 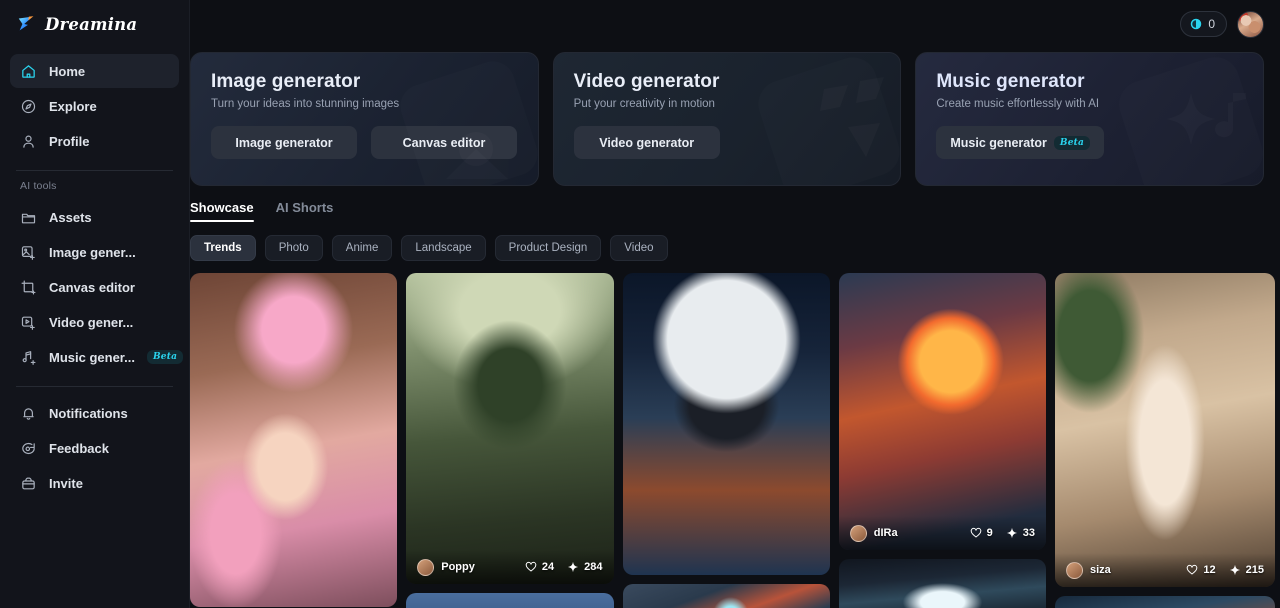 What do you see at coordinates (646, 142) in the screenshot?
I see `video-generator-button: Video generator` at bounding box center [646, 142].